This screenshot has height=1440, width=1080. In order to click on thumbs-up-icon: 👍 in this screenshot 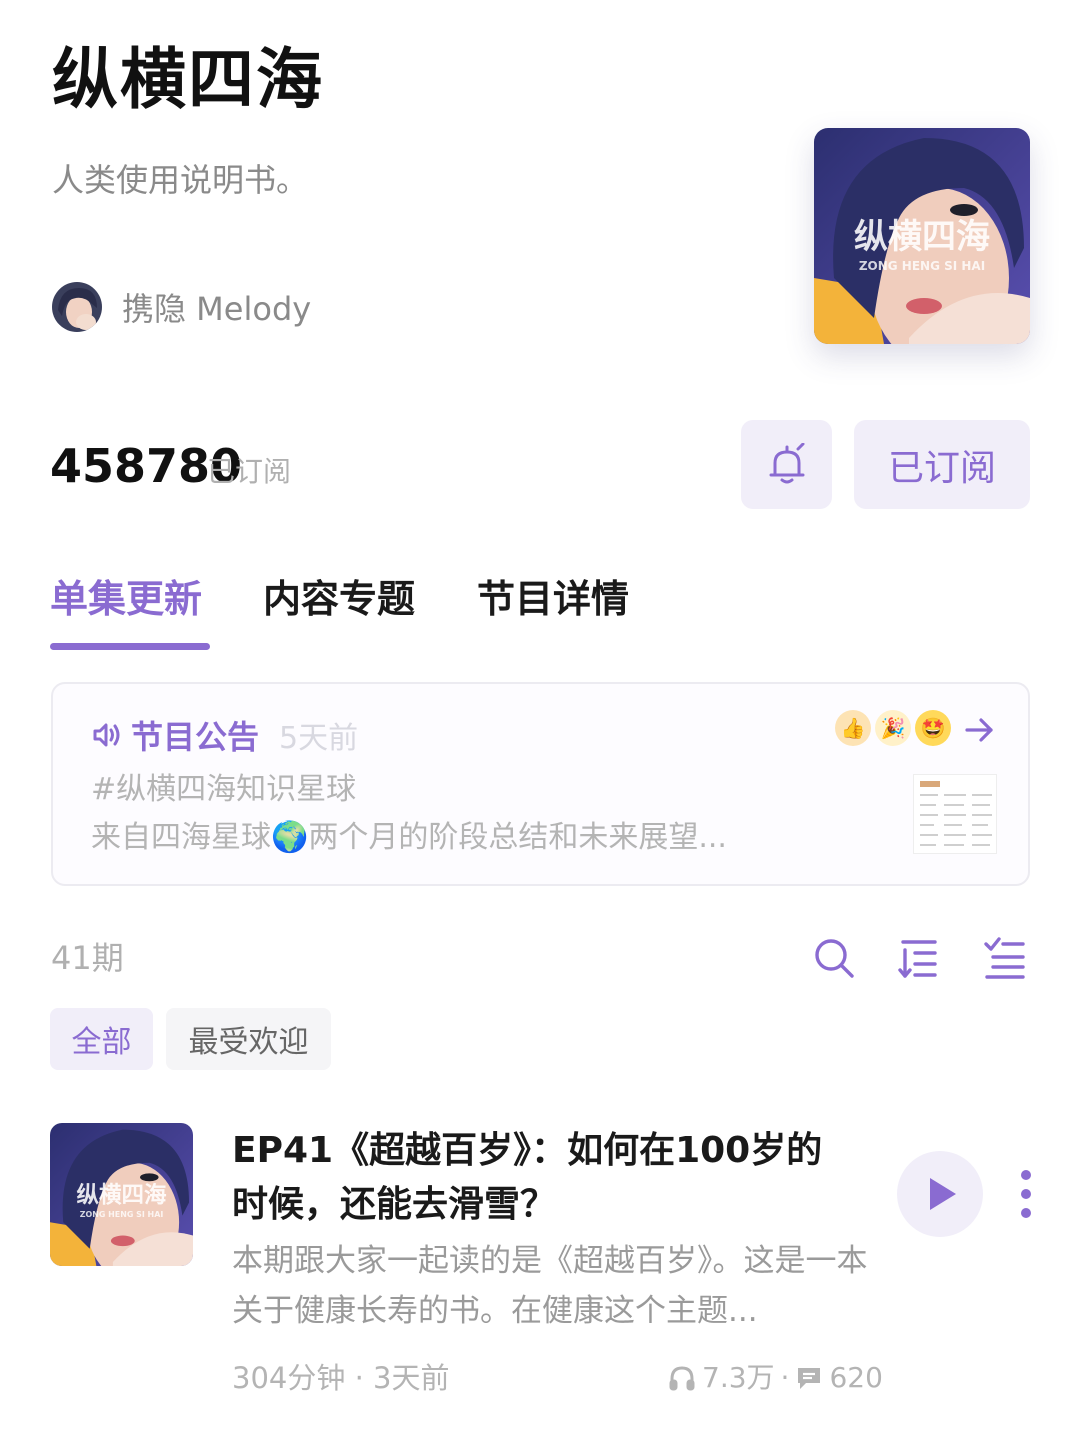, I will do `click(853, 728)`.